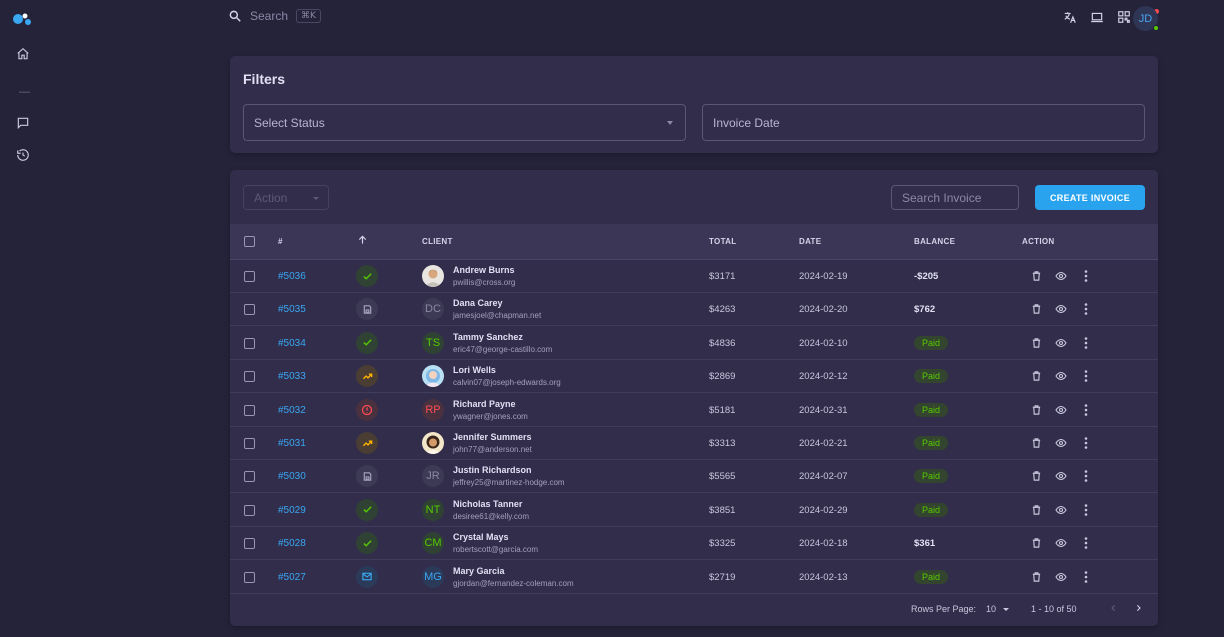 This screenshot has height=637, width=1224. What do you see at coordinates (274, 16) in the screenshot?
I see `global-search: Search ⌘K` at bounding box center [274, 16].